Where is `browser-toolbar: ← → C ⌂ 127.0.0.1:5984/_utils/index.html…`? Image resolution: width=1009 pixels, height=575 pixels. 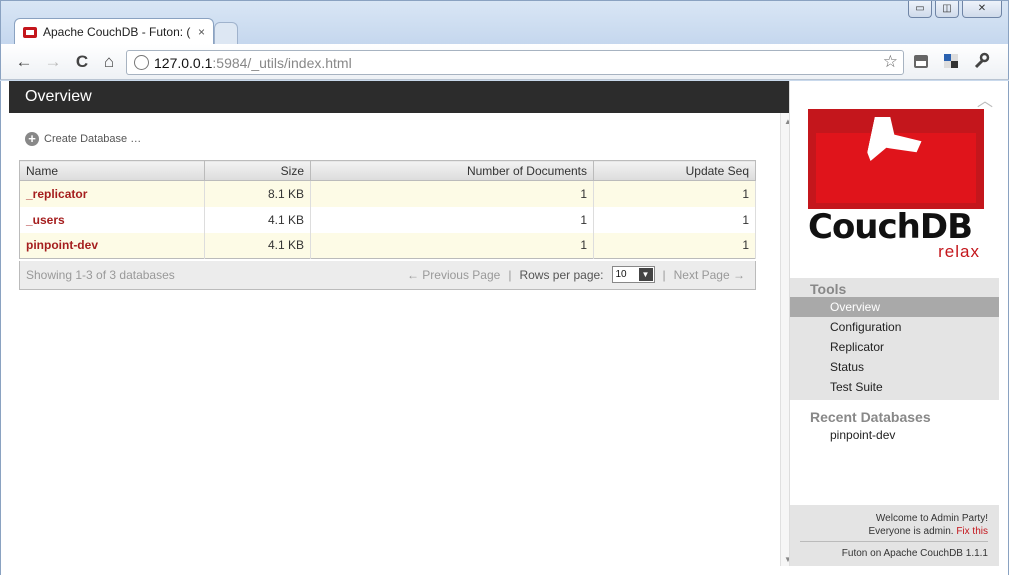
browser-toolbar: ← → C ⌂ 127.0.0.1:5984/_utils/index.html… is located at coordinates (504, 62).